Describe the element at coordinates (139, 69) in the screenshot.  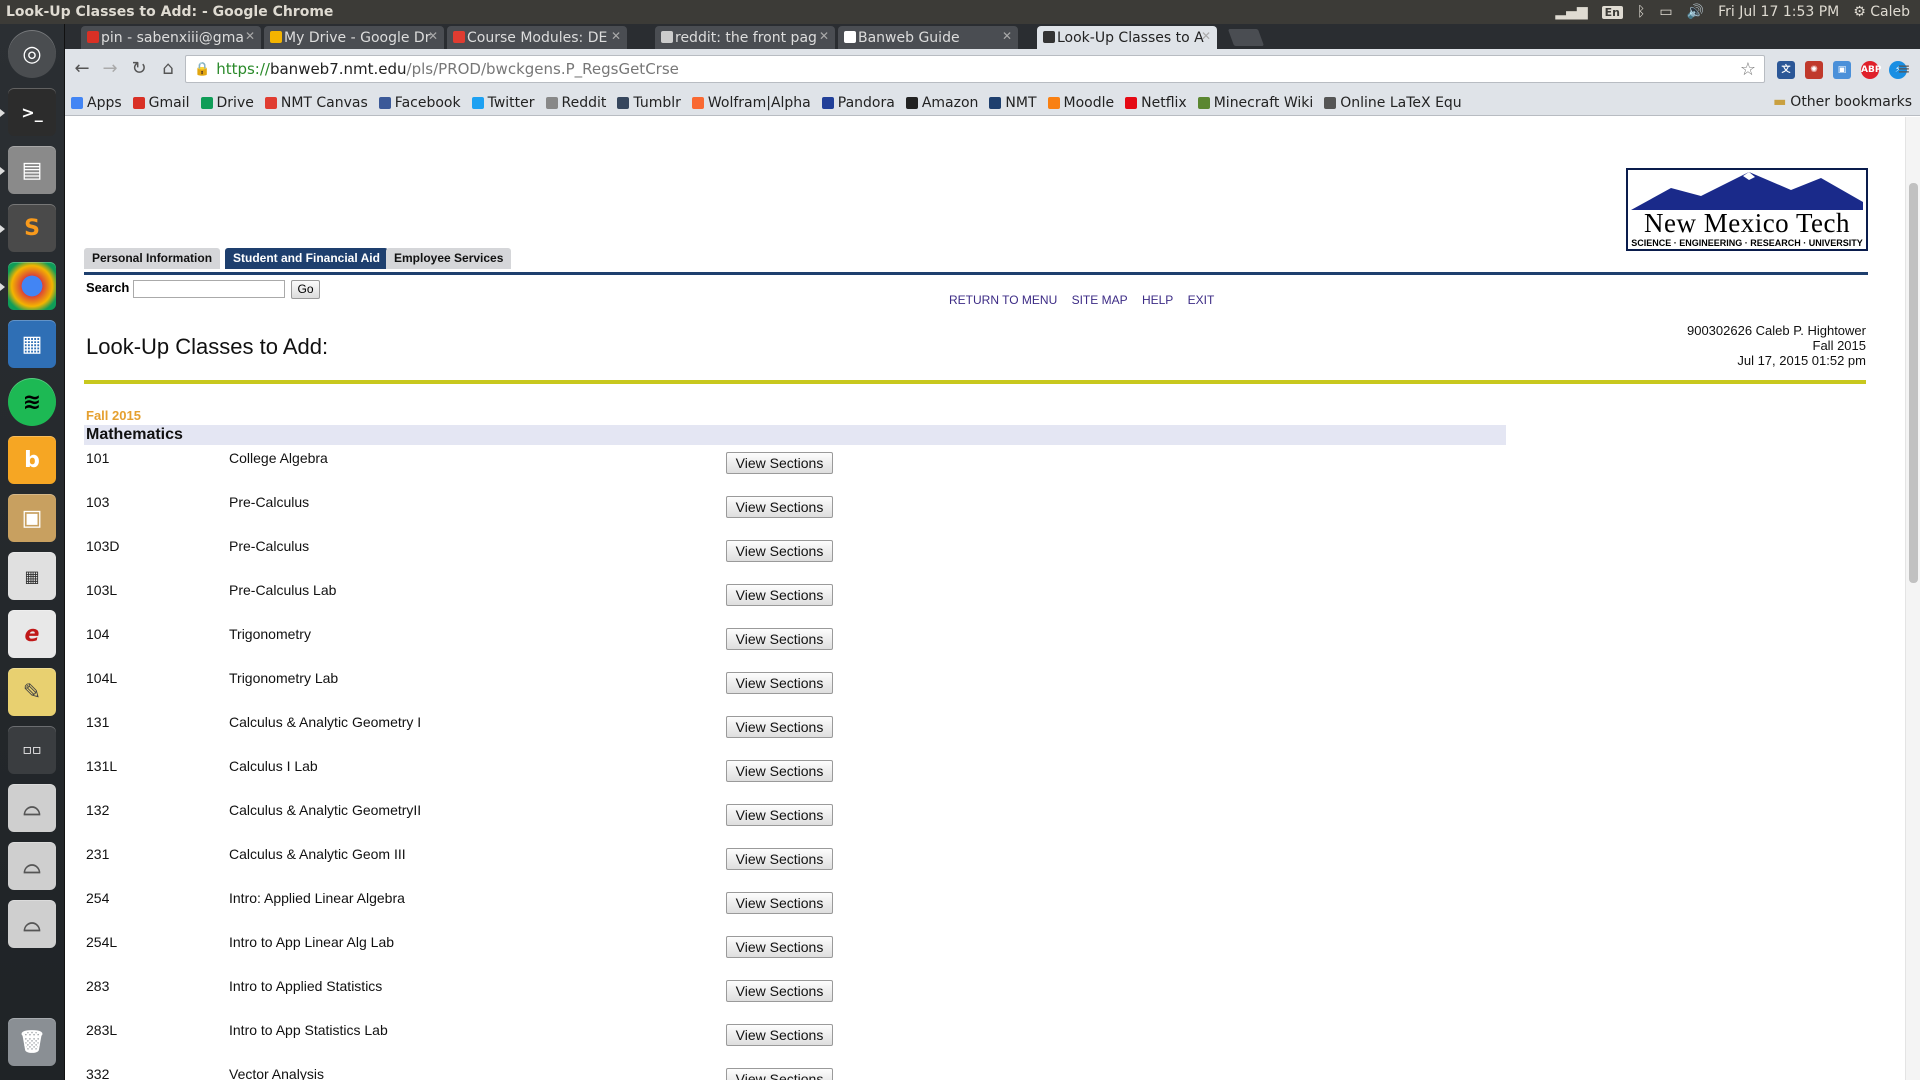
I see `reload-icon: ↻` at that location.